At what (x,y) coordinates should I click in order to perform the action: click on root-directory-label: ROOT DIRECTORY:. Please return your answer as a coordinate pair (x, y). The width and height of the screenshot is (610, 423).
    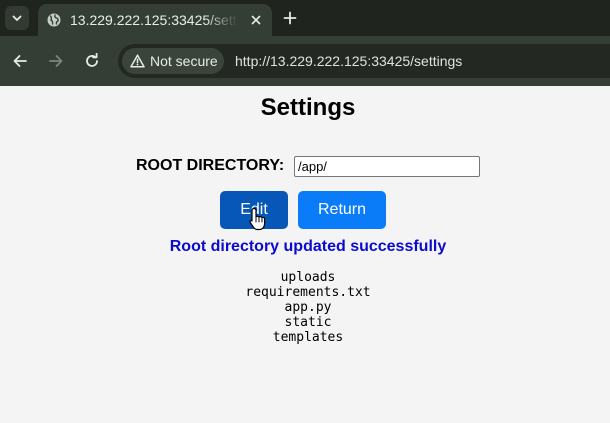
    Looking at the image, I should click on (210, 165).